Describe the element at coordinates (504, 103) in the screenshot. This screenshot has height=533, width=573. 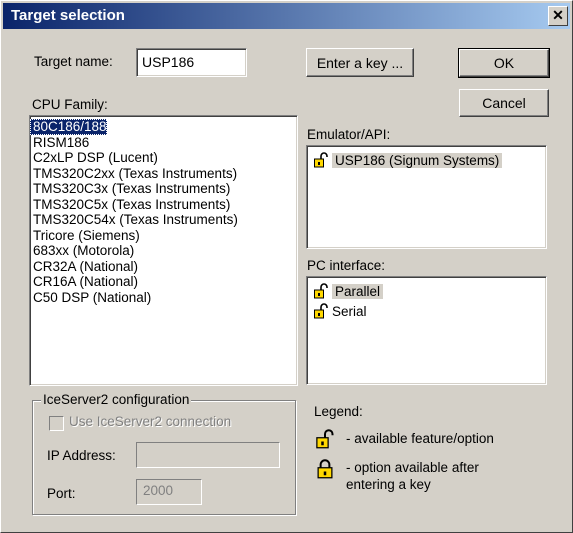
I see `cancel-button: Cancel` at that location.